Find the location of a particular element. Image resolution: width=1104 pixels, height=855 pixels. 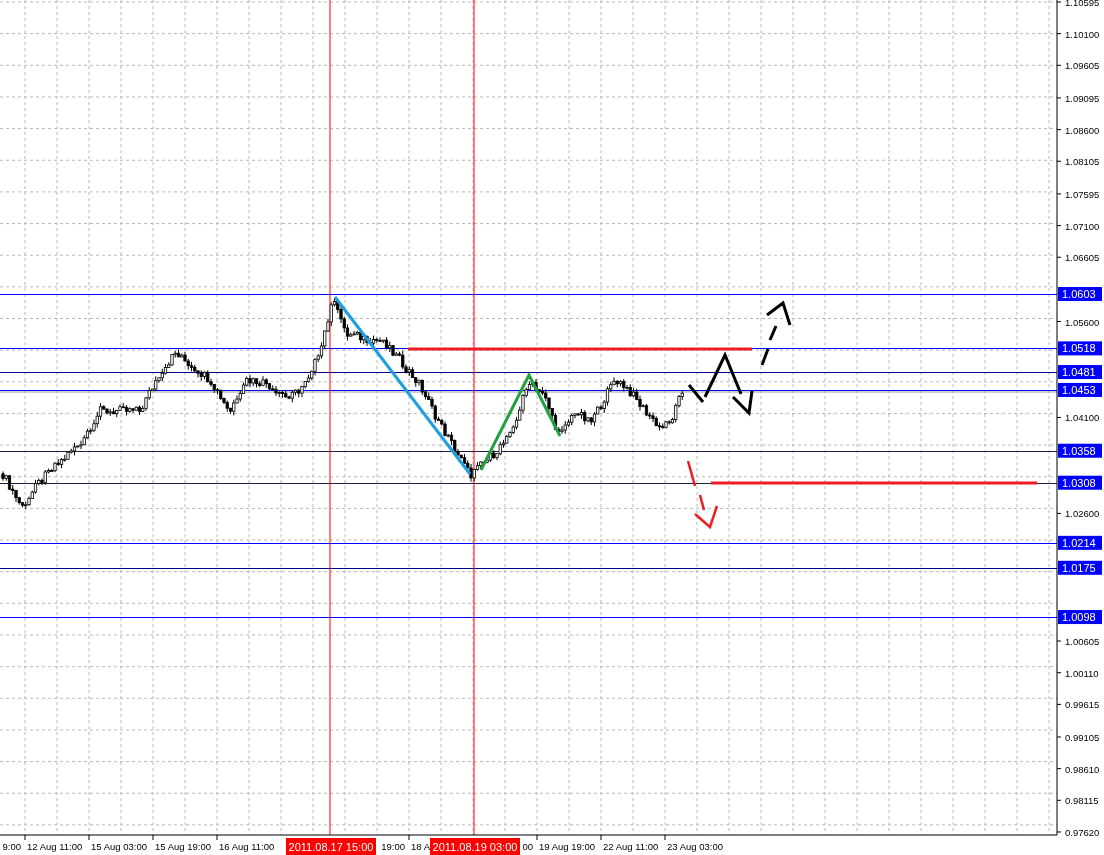

time-axis-label: 16 Aug 11:00 is located at coordinates (247, 846).